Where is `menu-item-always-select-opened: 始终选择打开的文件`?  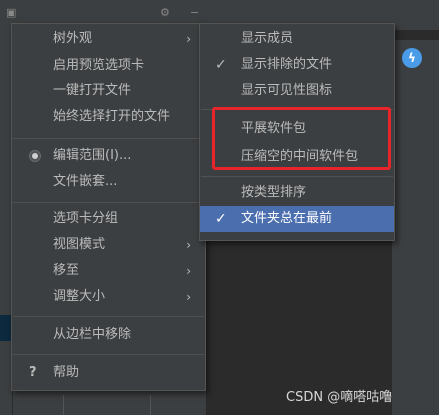 menu-item-always-select-opened: 始终选择打开的文件 is located at coordinates (108, 117).